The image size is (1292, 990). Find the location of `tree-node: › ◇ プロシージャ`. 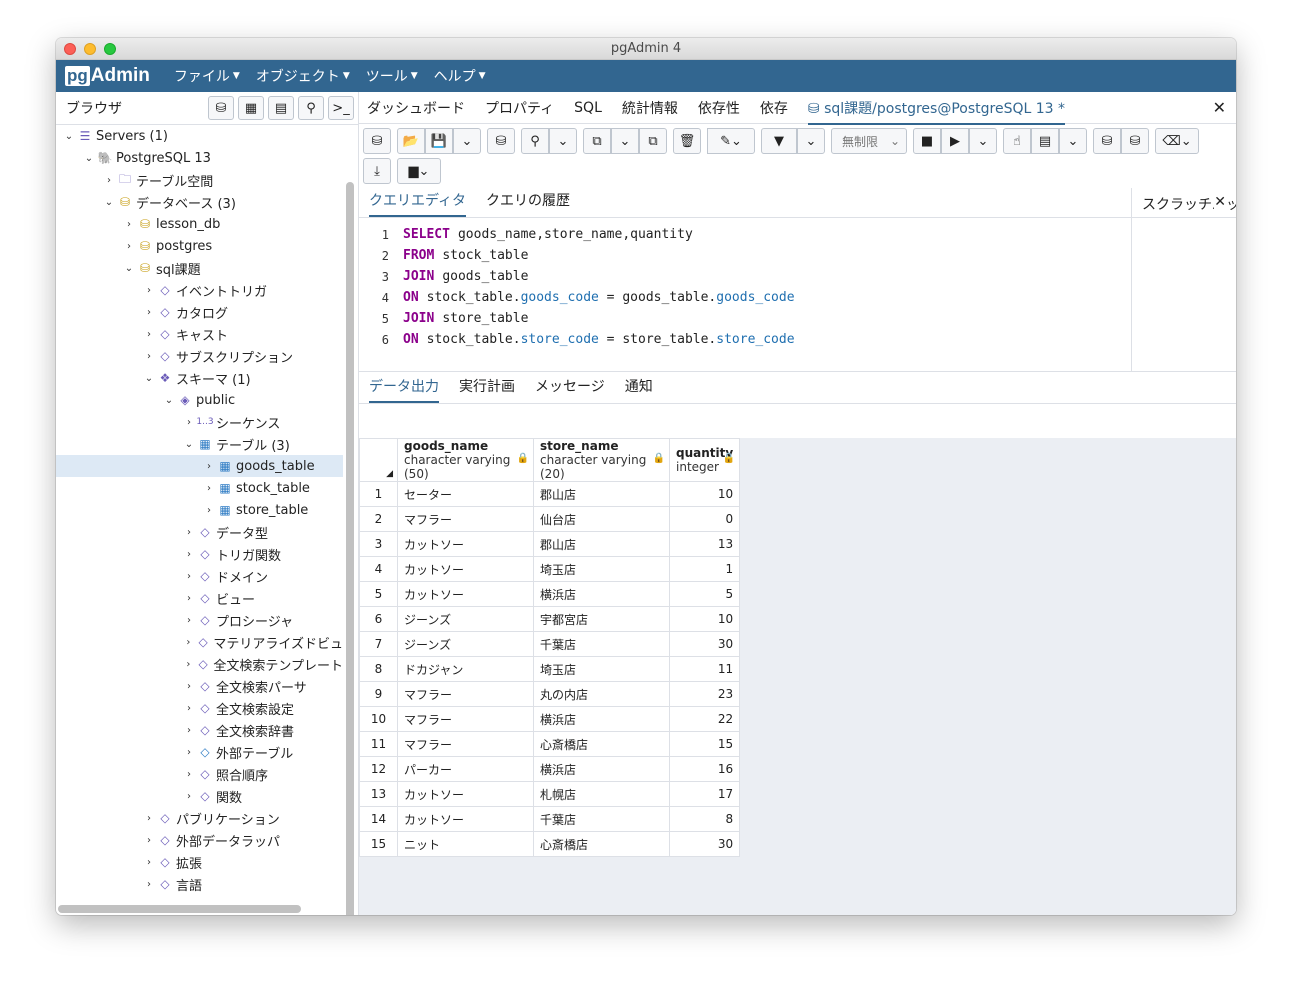

tree-node: › ◇ プロシージャ is located at coordinates (199, 620).